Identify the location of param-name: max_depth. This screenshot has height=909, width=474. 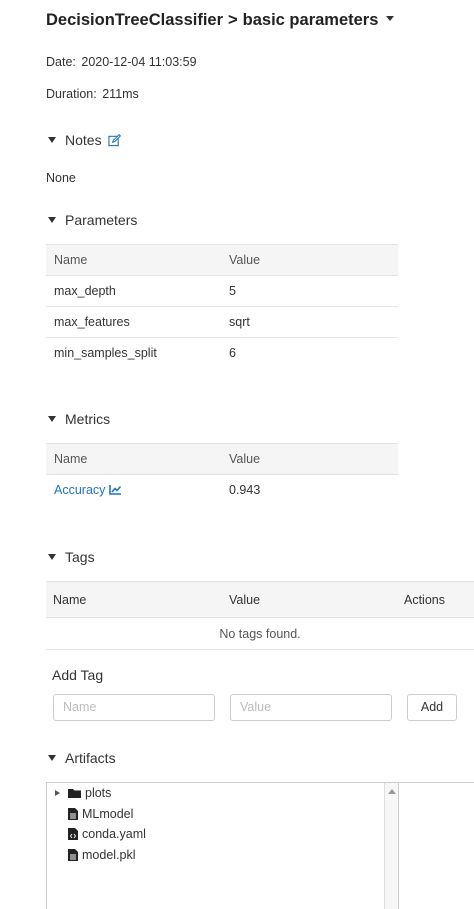
(133, 291).